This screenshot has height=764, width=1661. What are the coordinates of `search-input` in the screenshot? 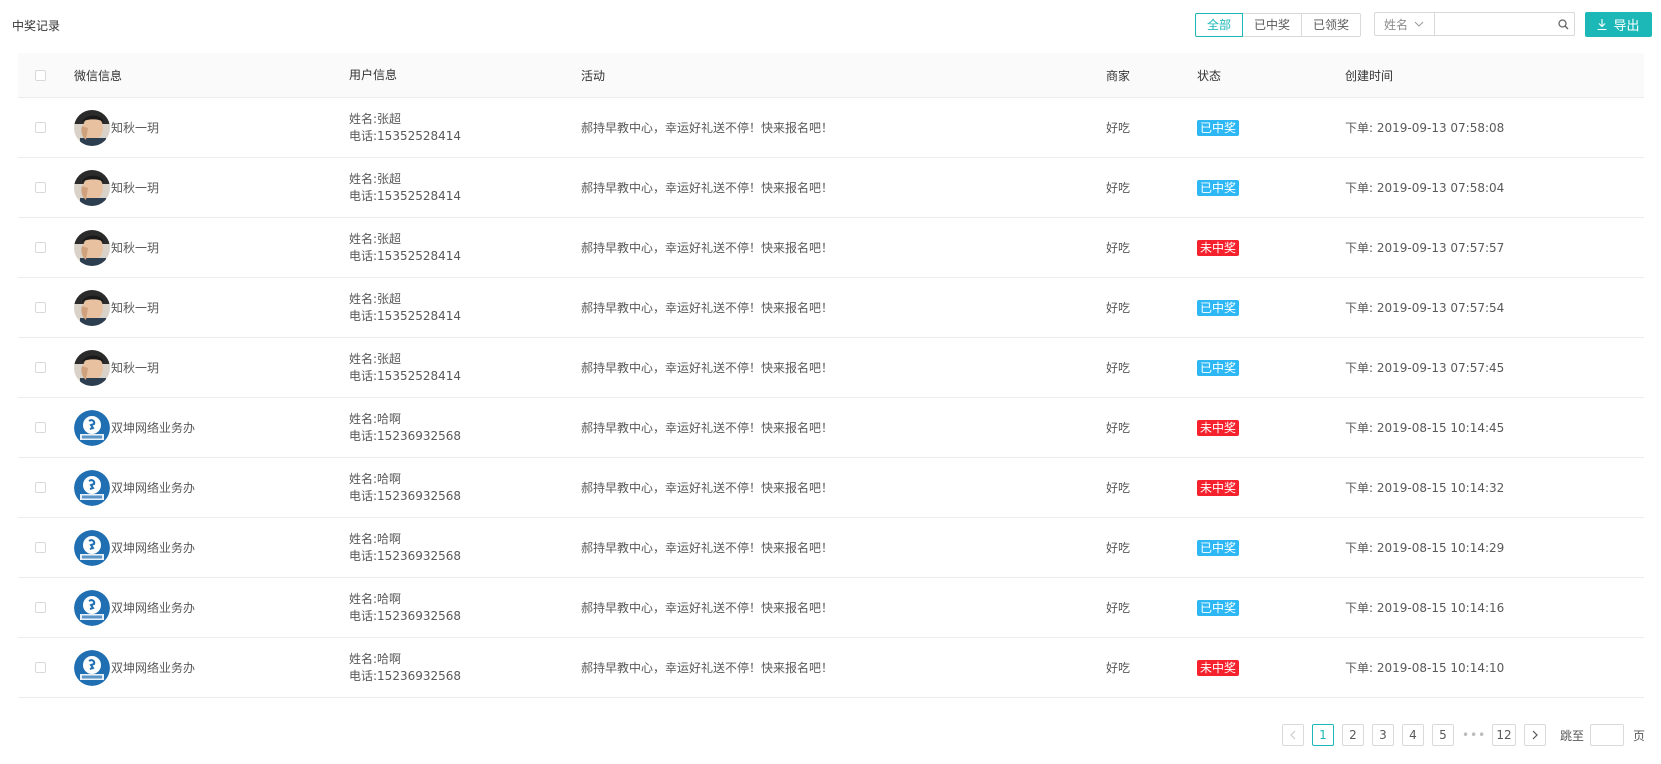 It's located at (1493, 24).